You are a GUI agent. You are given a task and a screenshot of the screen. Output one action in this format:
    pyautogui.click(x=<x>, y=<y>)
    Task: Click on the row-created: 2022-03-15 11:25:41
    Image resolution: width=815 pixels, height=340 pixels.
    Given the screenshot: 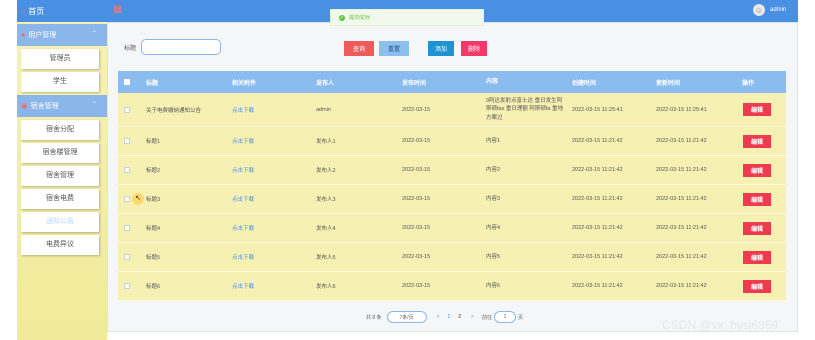 What is the action you would take?
    pyautogui.click(x=597, y=109)
    